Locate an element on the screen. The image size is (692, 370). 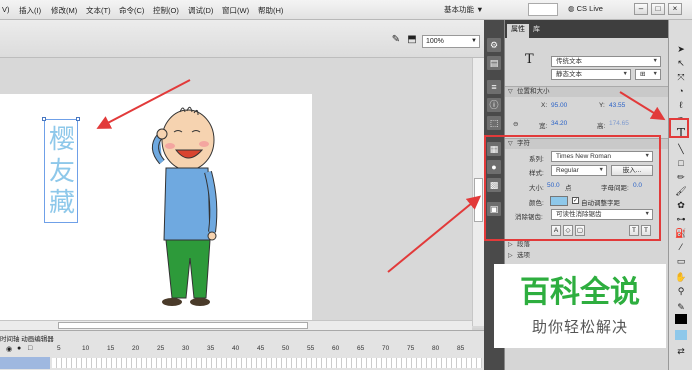
arrow-to-text-field is located at coordinates (143, 104).